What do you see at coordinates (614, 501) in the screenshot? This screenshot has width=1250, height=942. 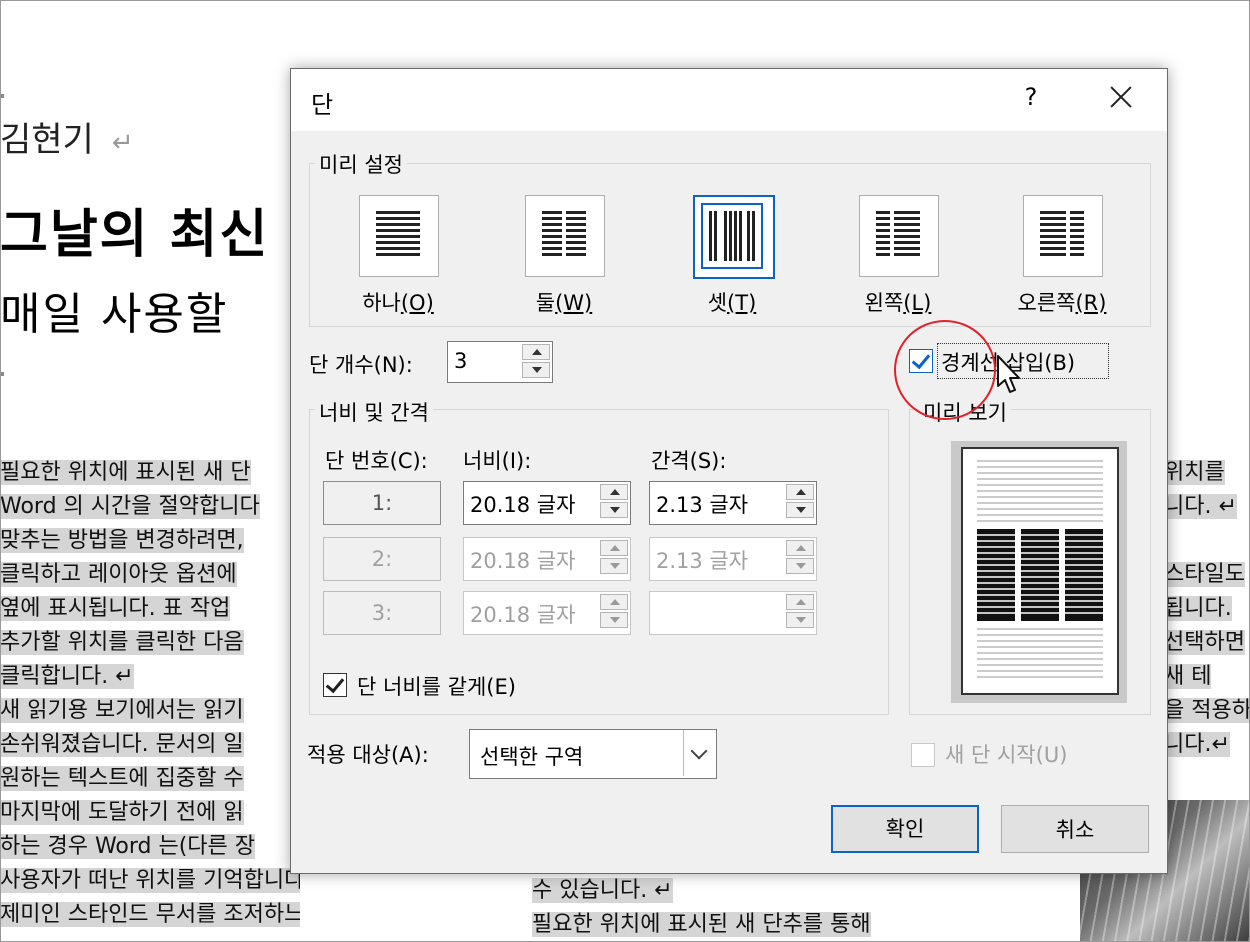 I see `col-width-1-arrows` at bounding box center [614, 501].